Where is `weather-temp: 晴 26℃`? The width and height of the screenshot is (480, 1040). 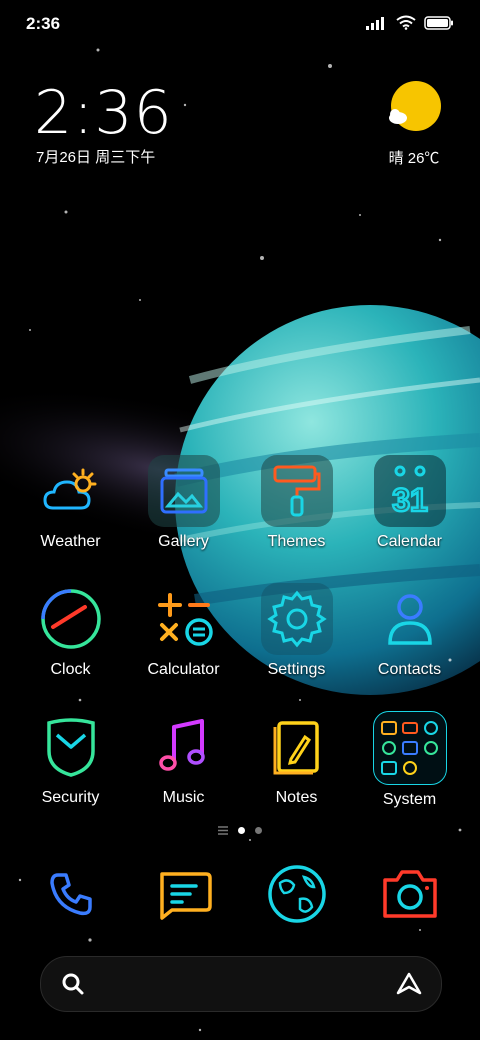 weather-temp: 晴 26℃ is located at coordinates (414, 158).